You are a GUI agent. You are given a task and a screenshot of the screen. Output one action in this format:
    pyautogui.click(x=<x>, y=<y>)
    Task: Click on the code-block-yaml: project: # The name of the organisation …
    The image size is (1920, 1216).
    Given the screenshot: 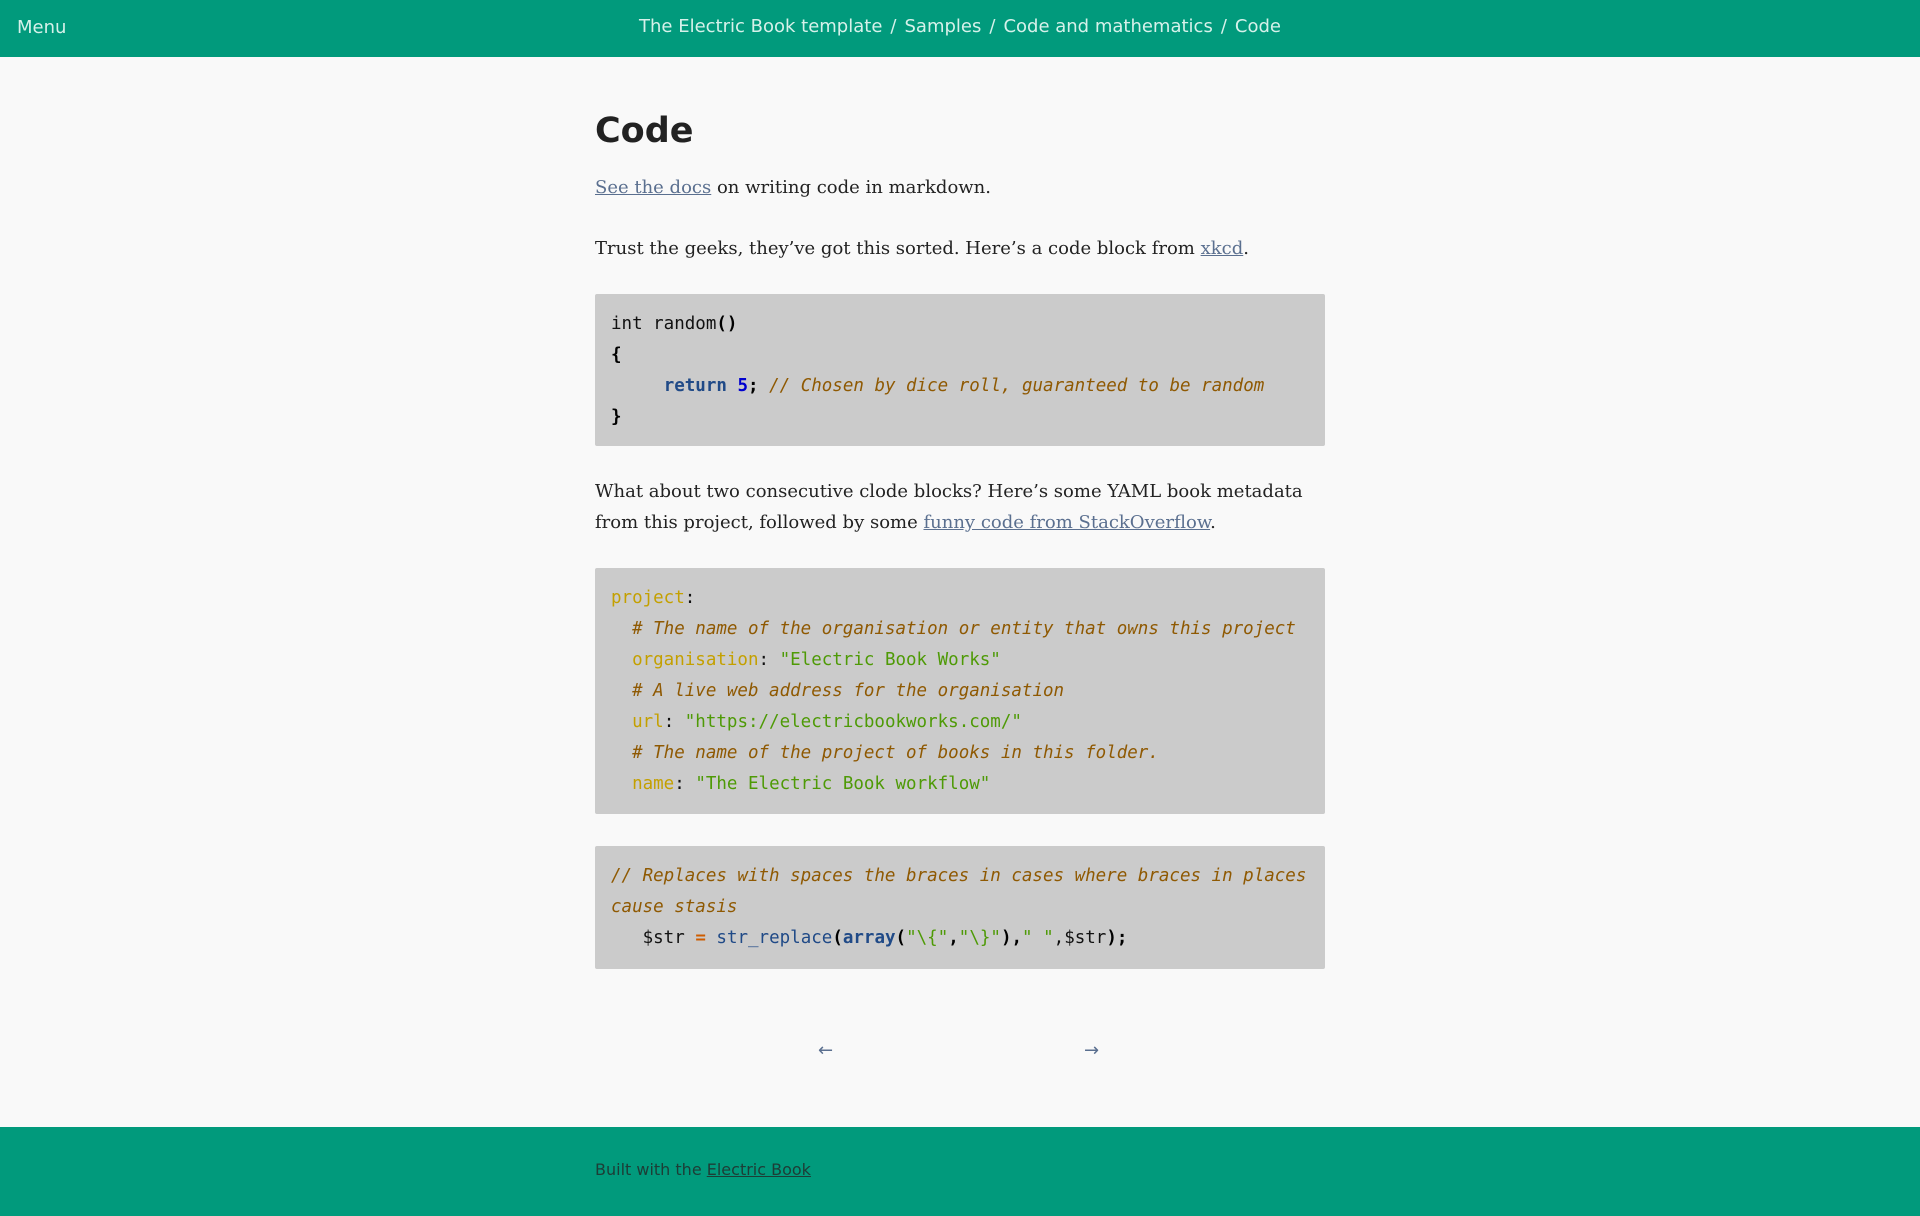 What is the action you would take?
    pyautogui.click(x=960, y=691)
    